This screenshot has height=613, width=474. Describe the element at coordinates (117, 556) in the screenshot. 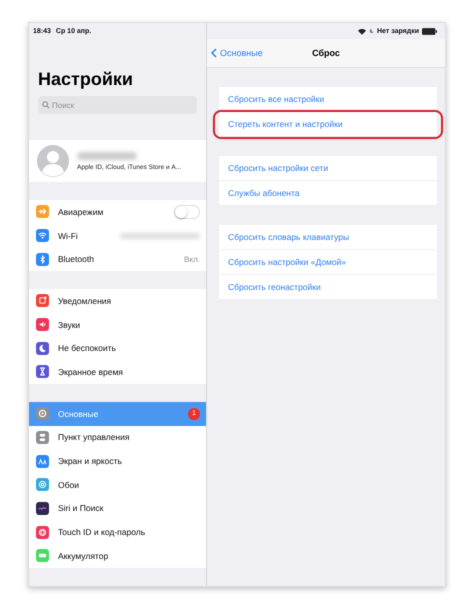

I see `sidebar-item: Аккумулятор` at that location.